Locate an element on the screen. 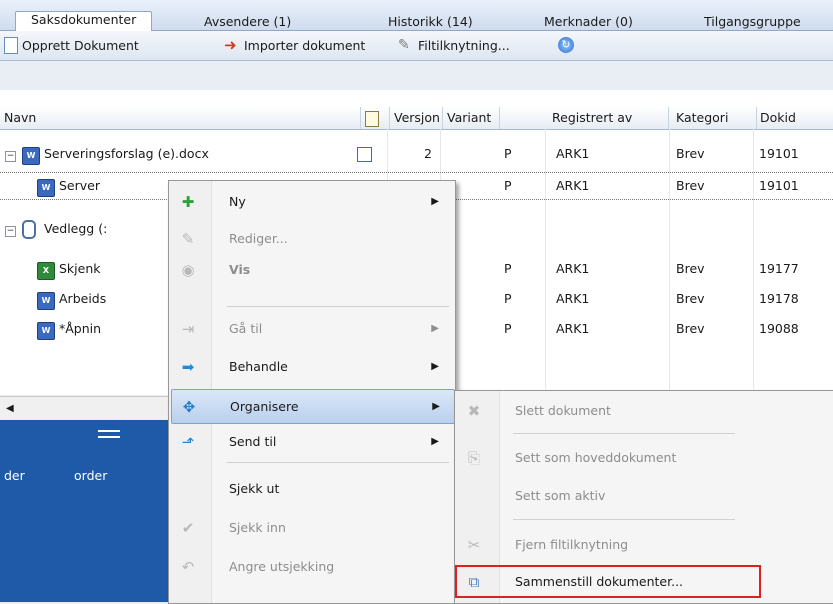 The height and width of the screenshot is (604, 833). menu-item-vis: ◉ Vis is located at coordinates (312, 269).